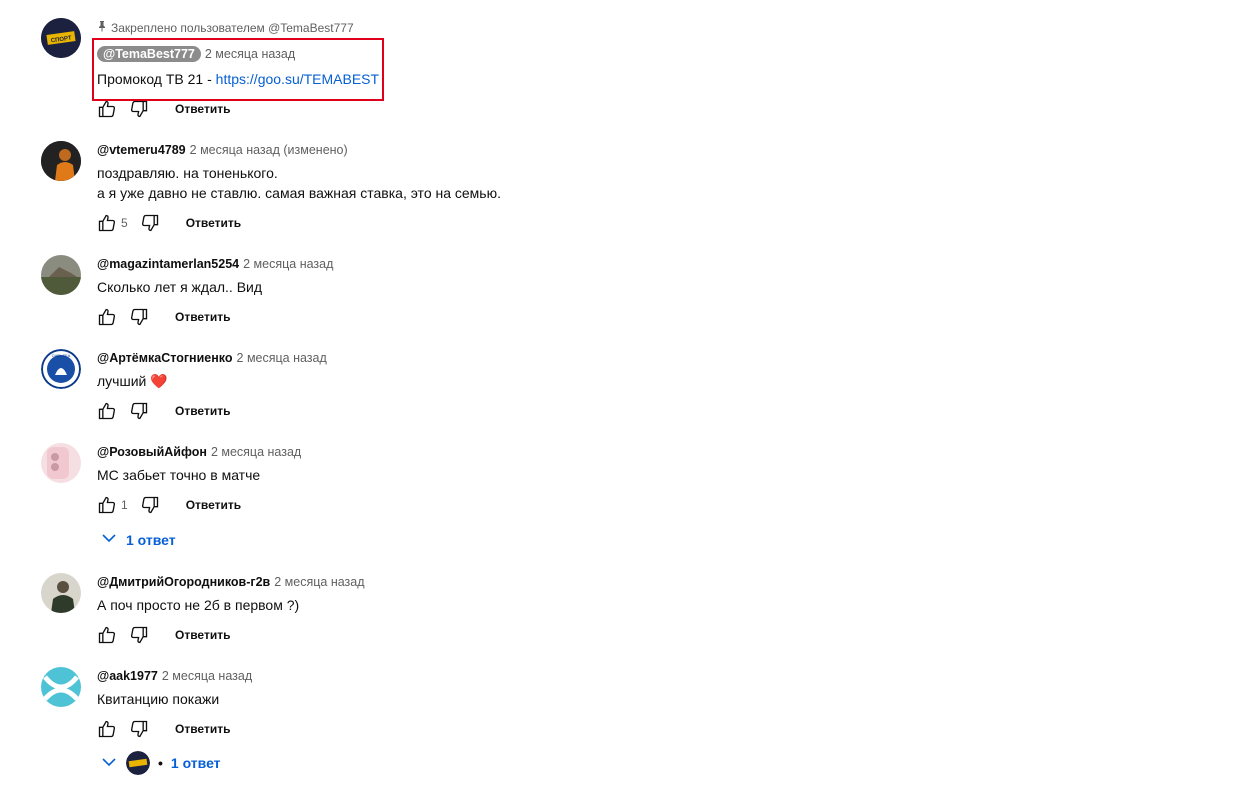 The image size is (1255, 785). I want to click on author-name: @РозовыйАйфон, so click(152, 452).